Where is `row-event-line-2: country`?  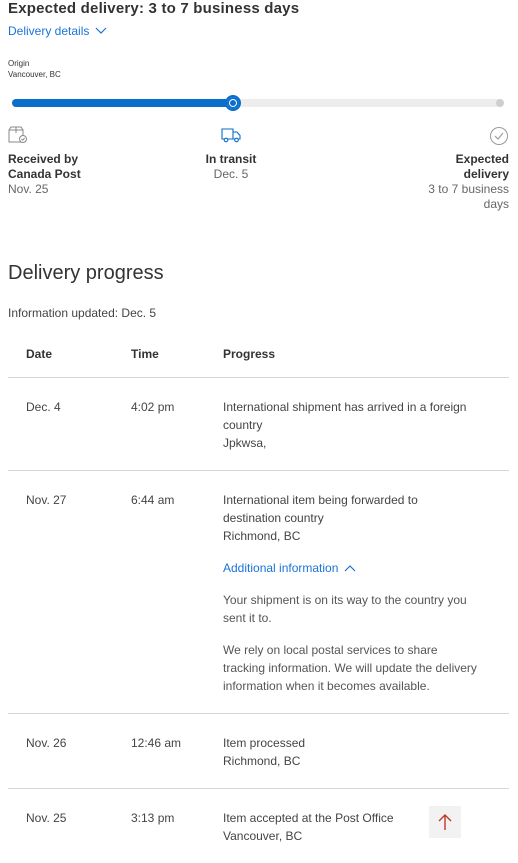 row-event-line-2: country is located at coordinates (358, 425).